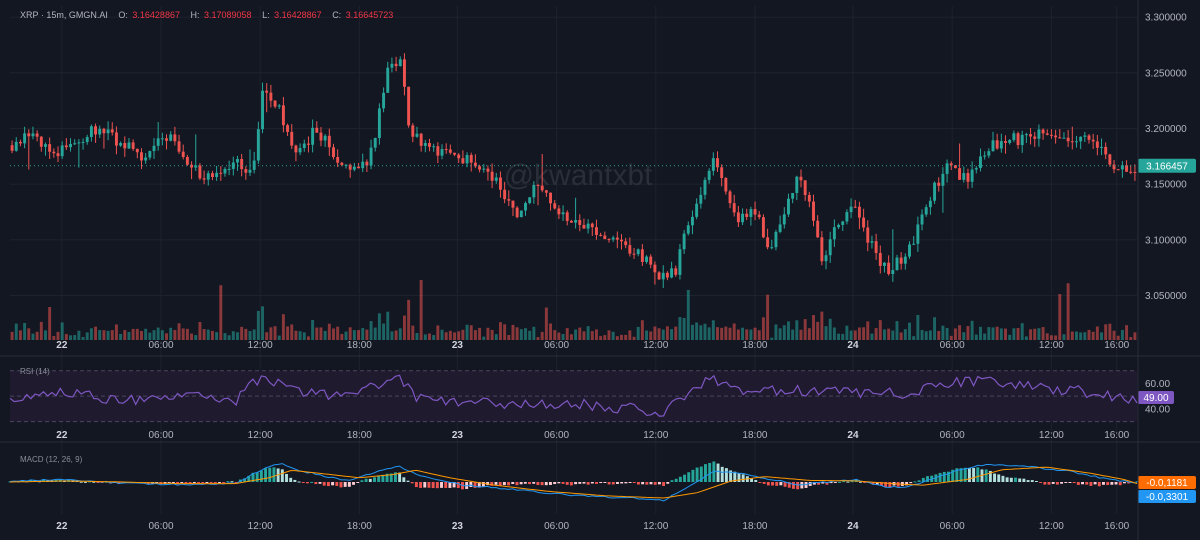  Describe the element at coordinates (458, 526) in the screenshot. I see `time-tick-label: 23` at that location.